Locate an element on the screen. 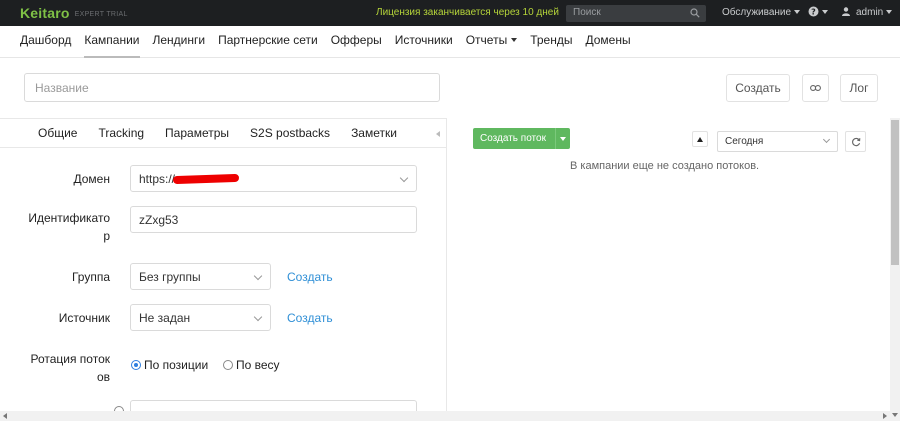 The width and height of the screenshot is (900, 421). search-placeholder: Поиск is located at coordinates (587, 12).